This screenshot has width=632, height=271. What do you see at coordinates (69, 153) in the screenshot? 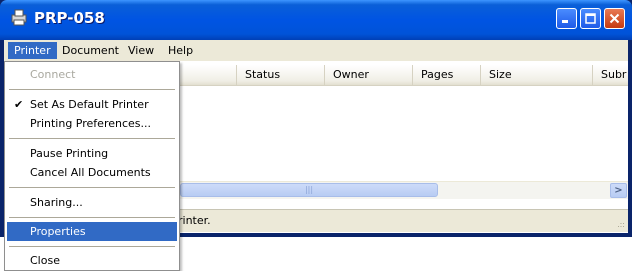
I see `menu-item-label: Pause Printing` at bounding box center [69, 153].